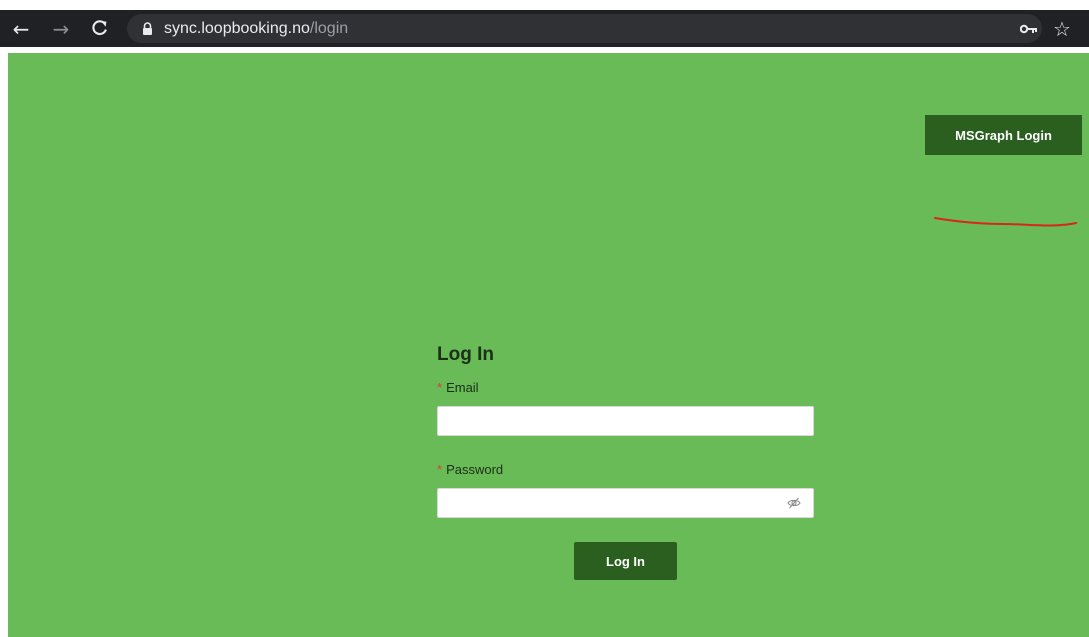 The height and width of the screenshot is (637, 1089). I want to click on key-icon, so click(1029, 28).